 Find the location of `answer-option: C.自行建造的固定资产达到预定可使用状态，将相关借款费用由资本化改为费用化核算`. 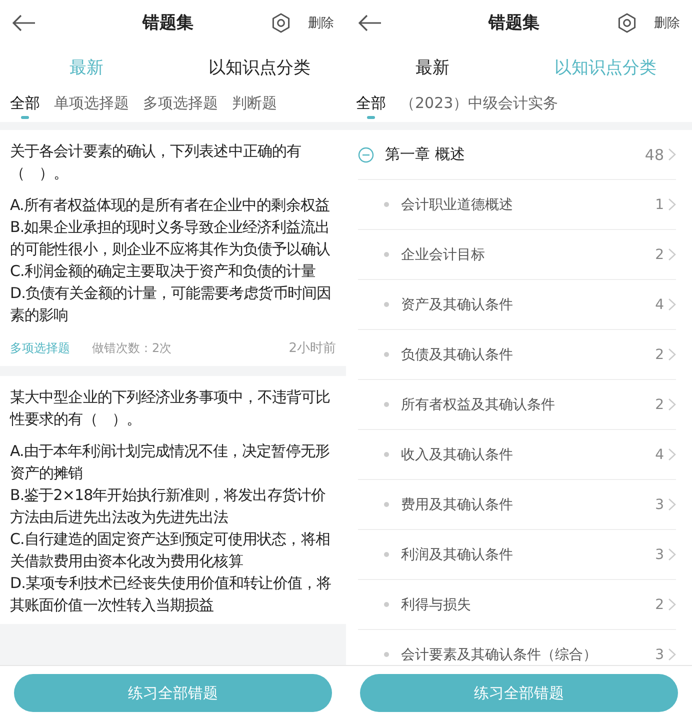

answer-option: C.自行建造的固定资产达到预定可使用状态，将相关借款费用由资本化改为费用化核算 is located at coordinates (173, 550).